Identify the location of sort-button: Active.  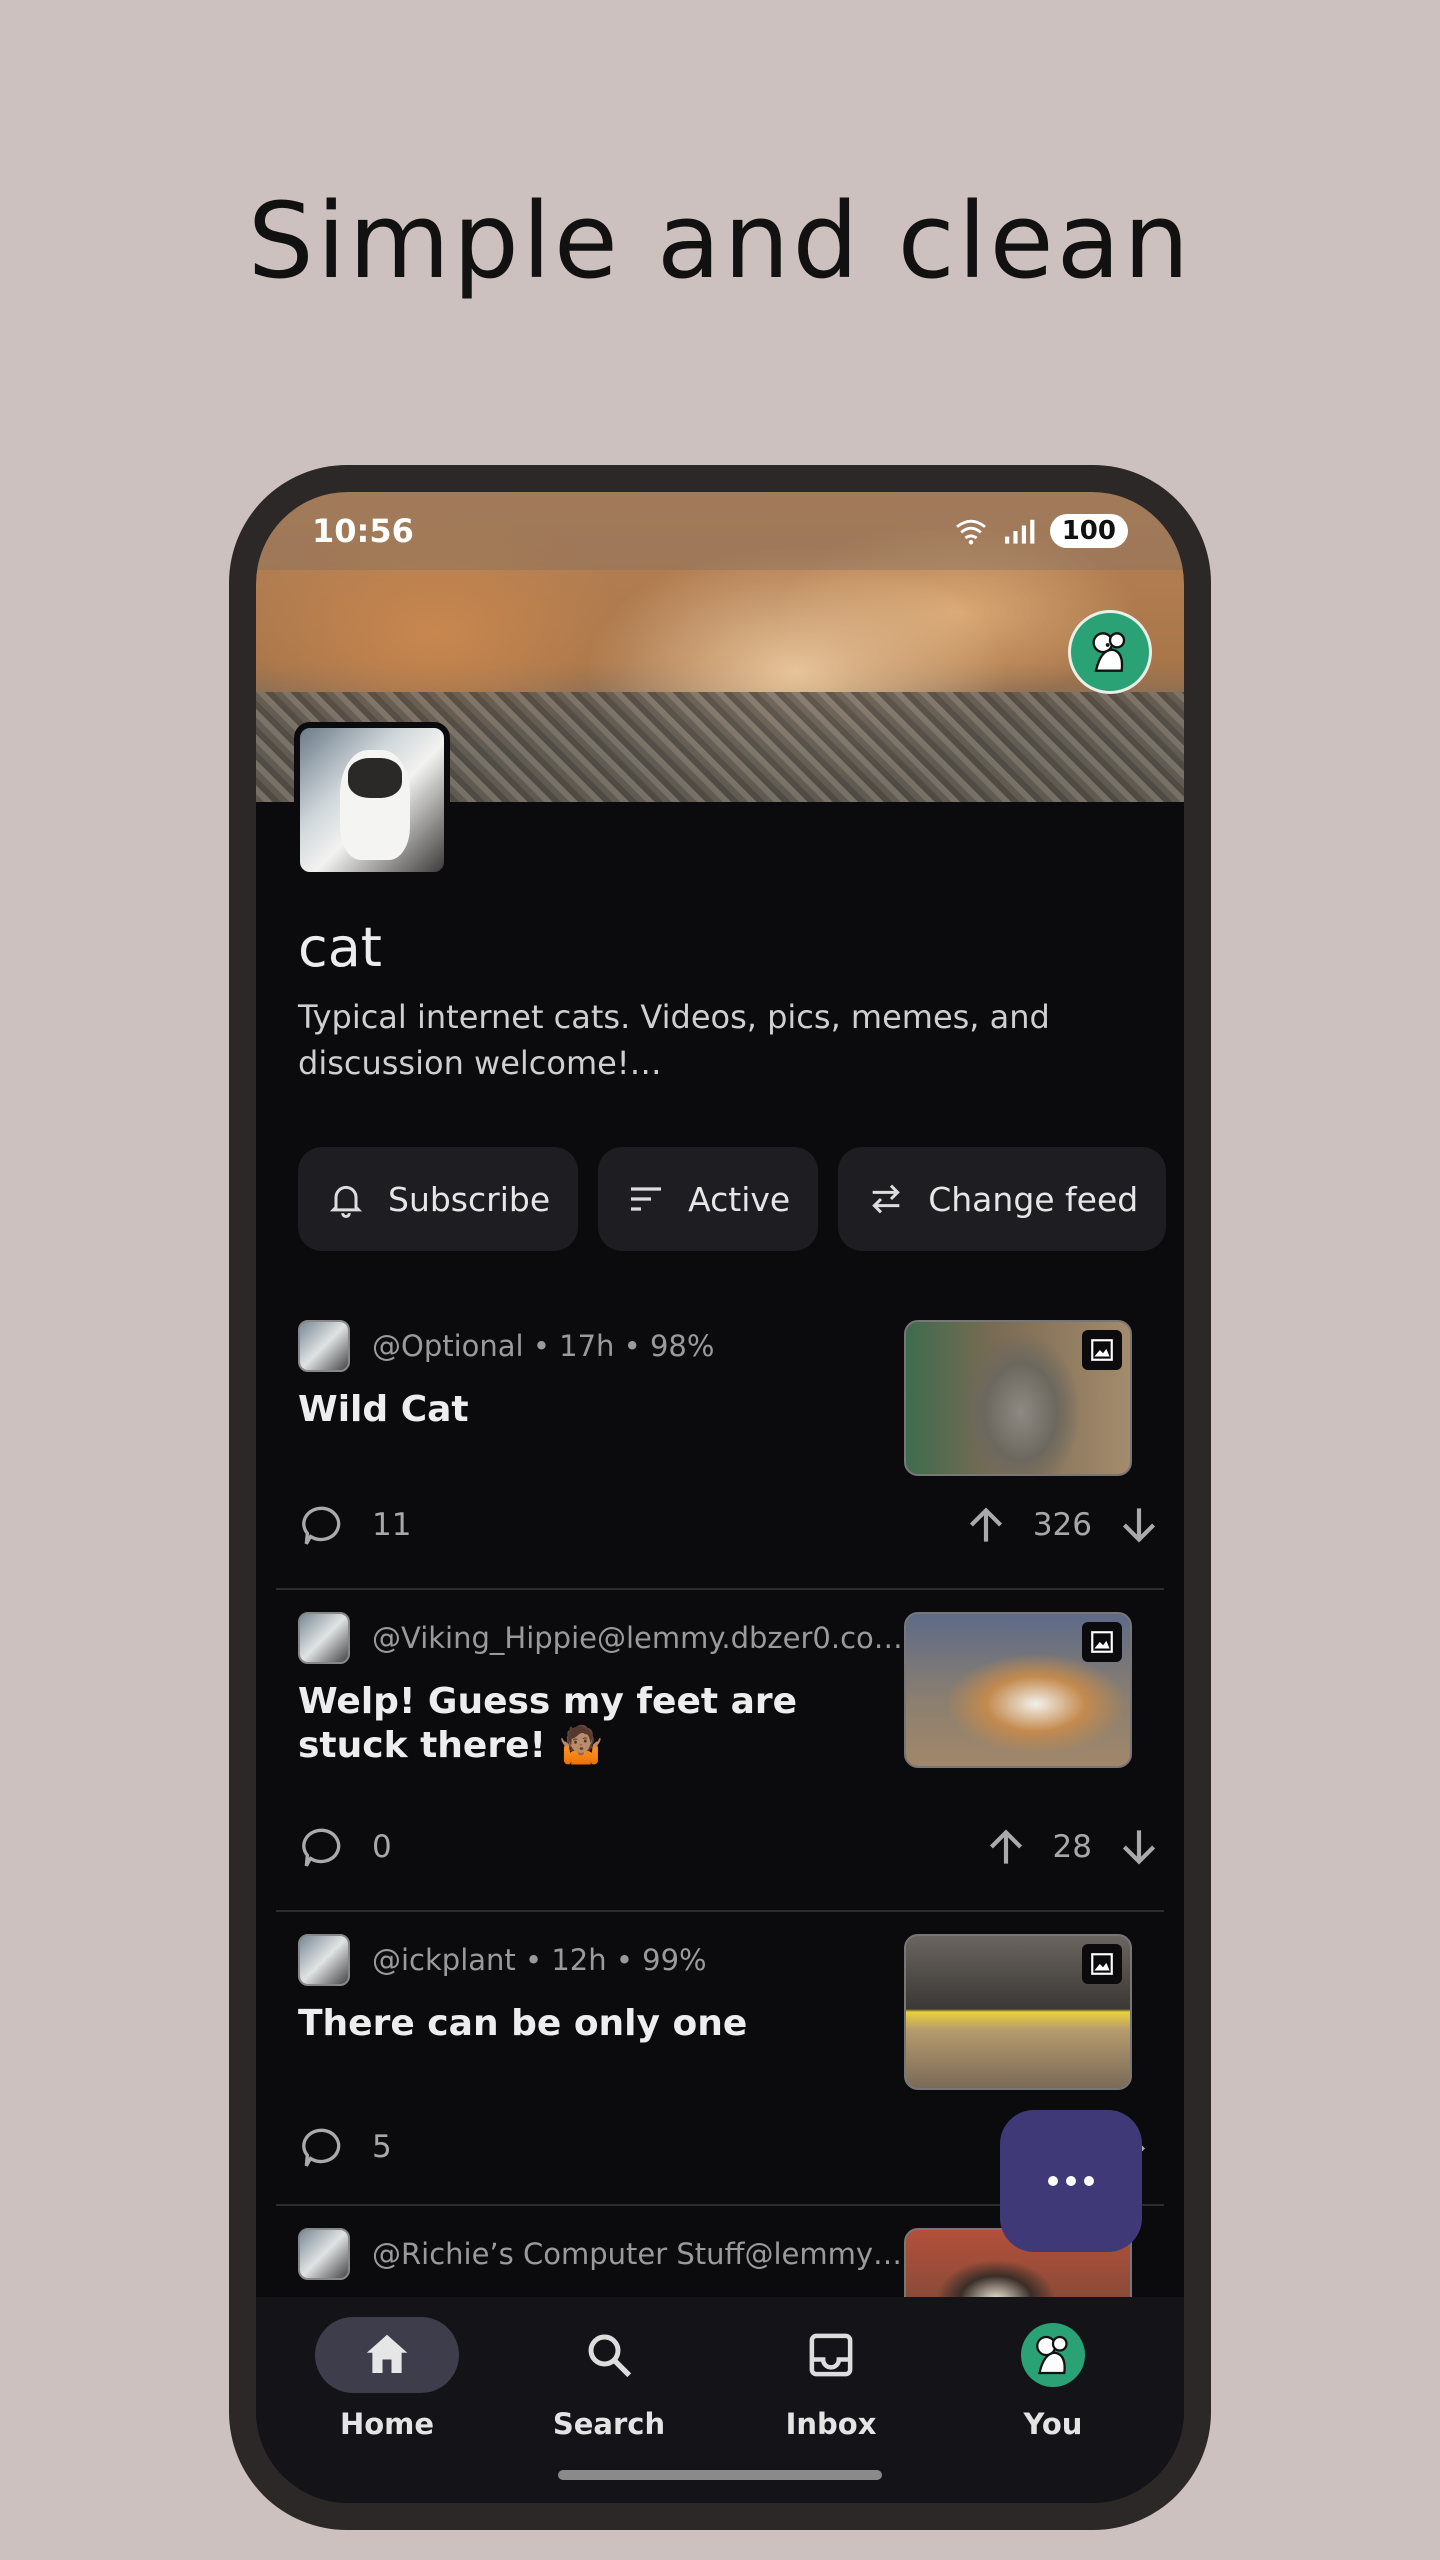
(708, 1199).